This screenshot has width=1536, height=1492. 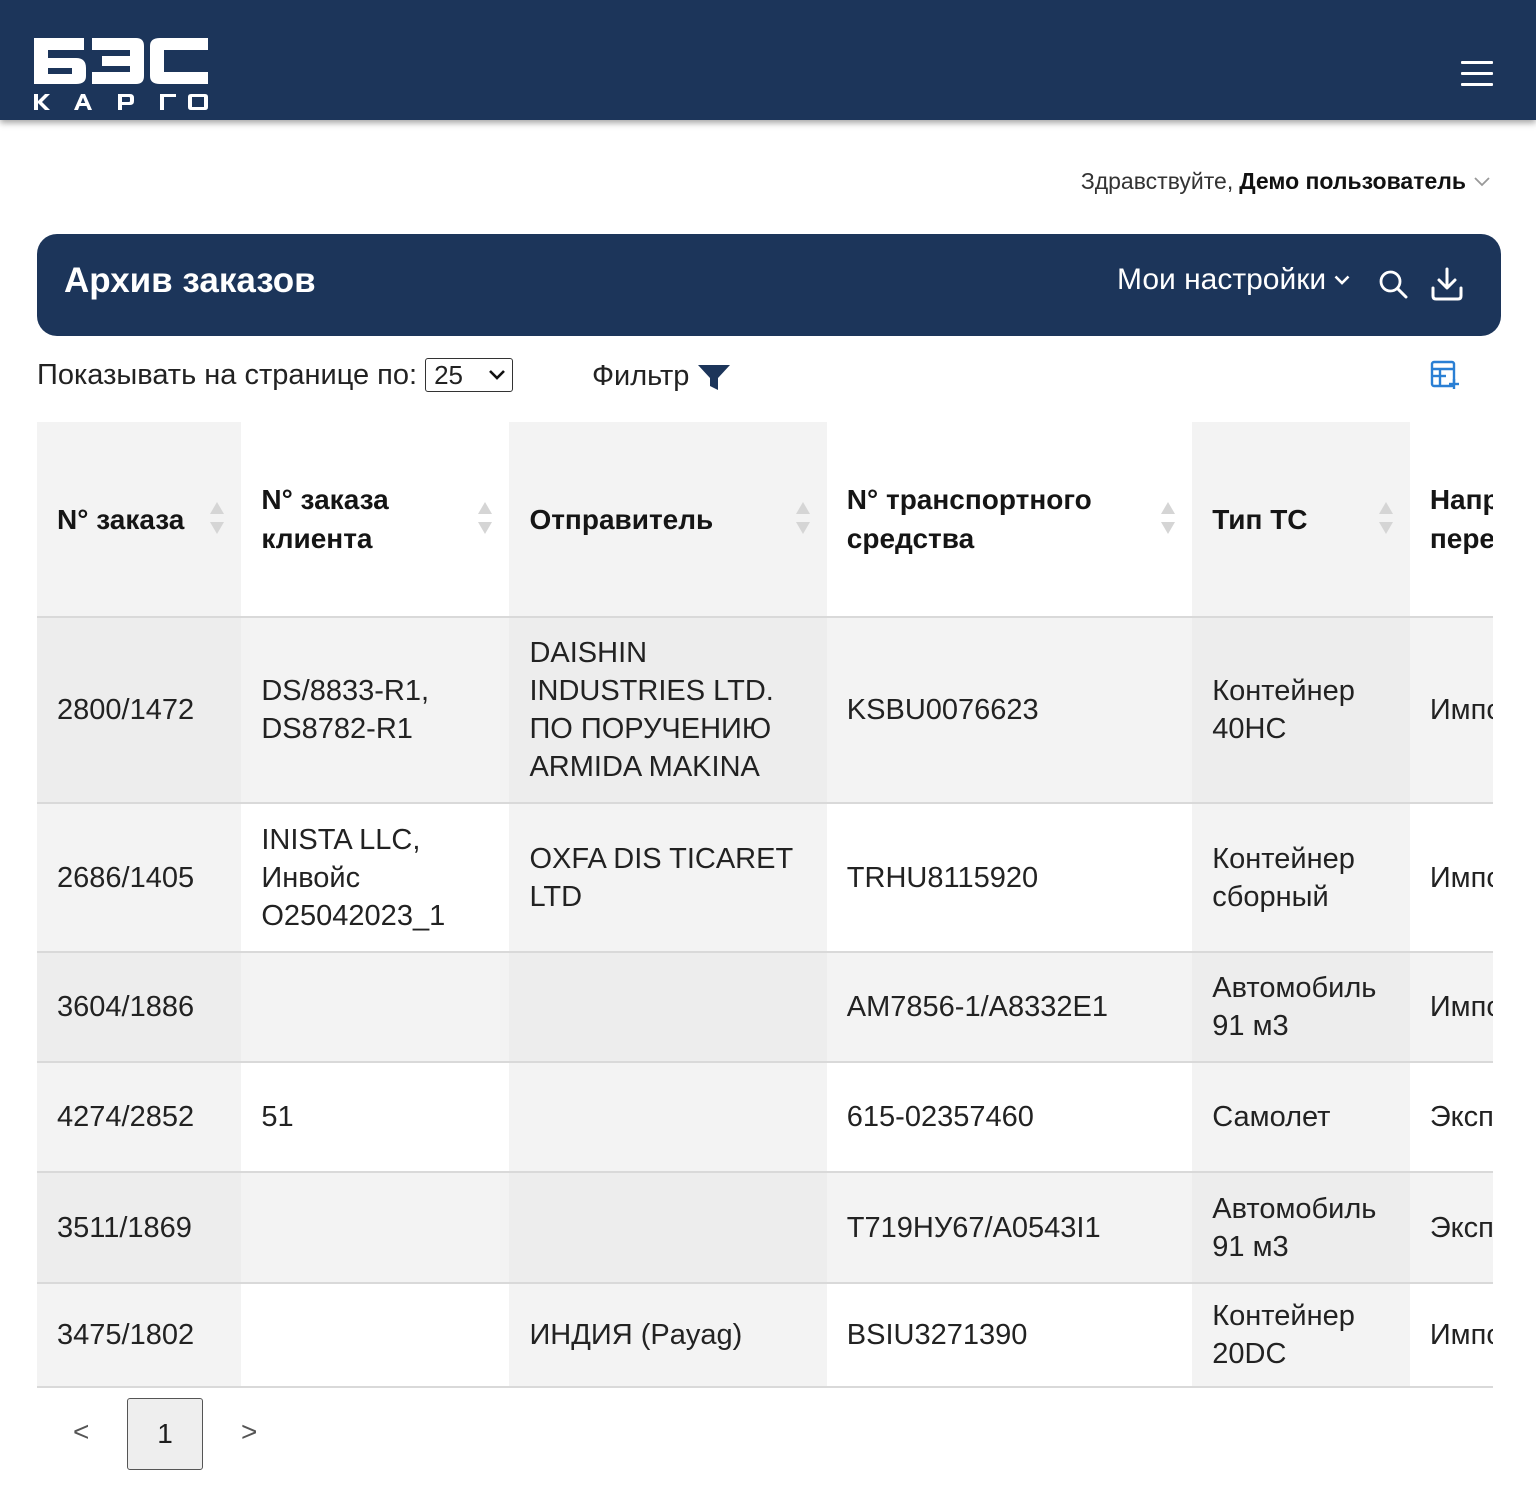 I want to click on pagination: < 1 >, so click(x=187, y=1435).